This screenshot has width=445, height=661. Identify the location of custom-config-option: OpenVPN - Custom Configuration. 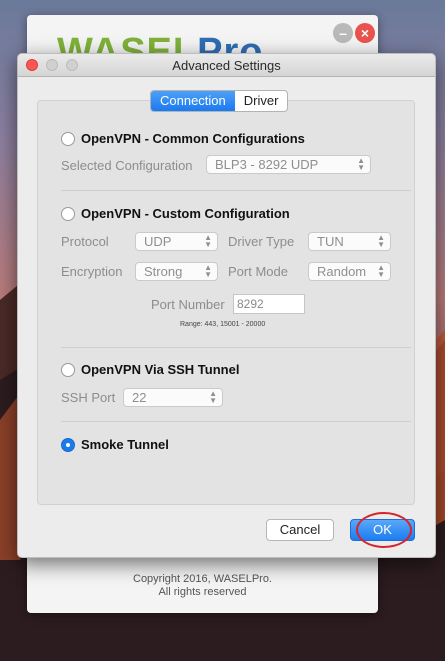
(175, 213).